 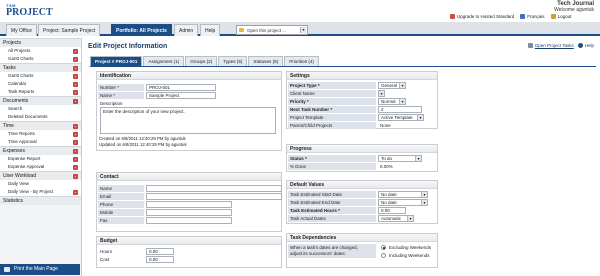 What do you see at coordinates (40, 100) in the screenshot?
I see `sidebar-section-documents: Documents +` at bounding box center [40, 100].